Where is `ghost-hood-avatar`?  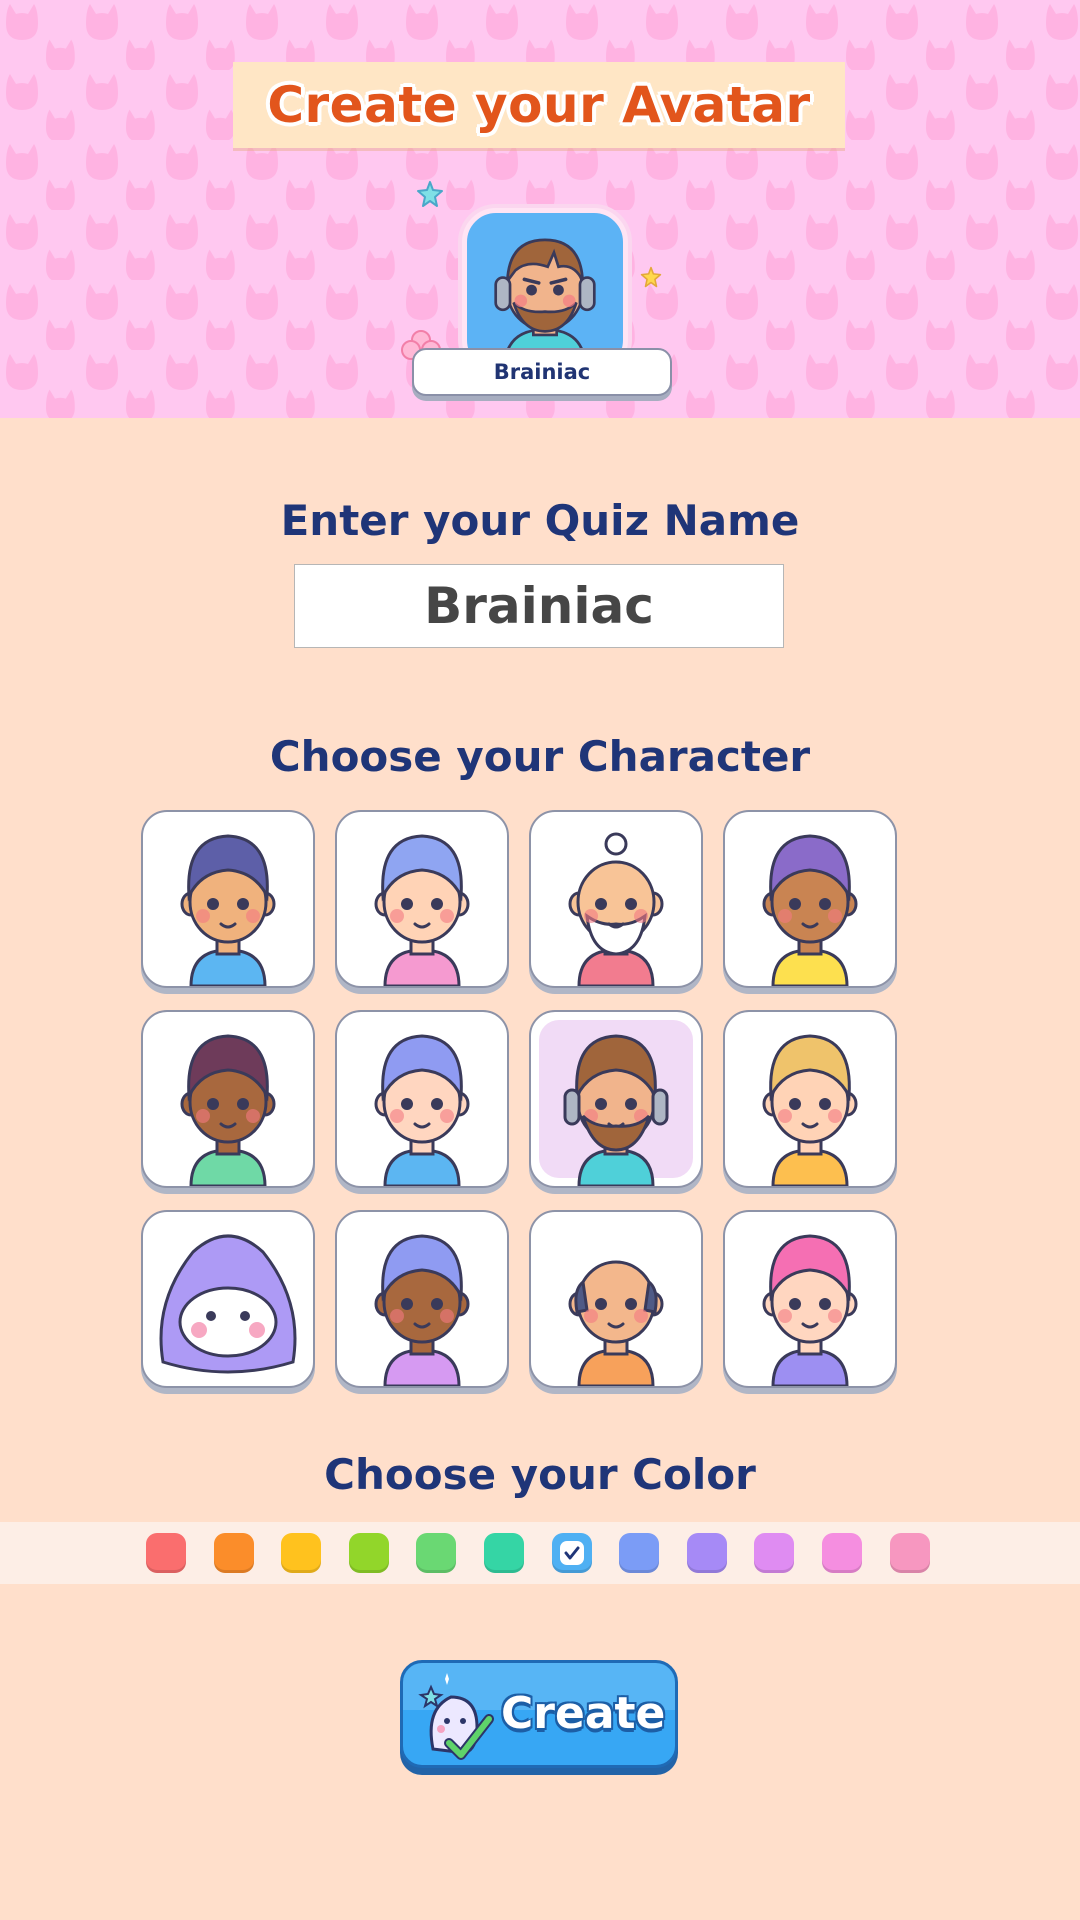 ghost-hood-avatar is located at coordinates (228, 1304).